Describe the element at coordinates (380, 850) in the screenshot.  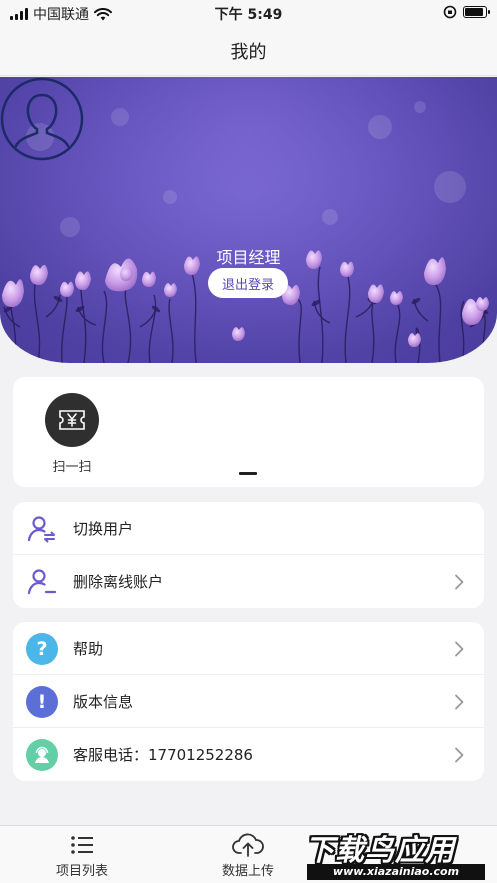
I see `watermark-text-cn: 下载鸟应用` at that location.